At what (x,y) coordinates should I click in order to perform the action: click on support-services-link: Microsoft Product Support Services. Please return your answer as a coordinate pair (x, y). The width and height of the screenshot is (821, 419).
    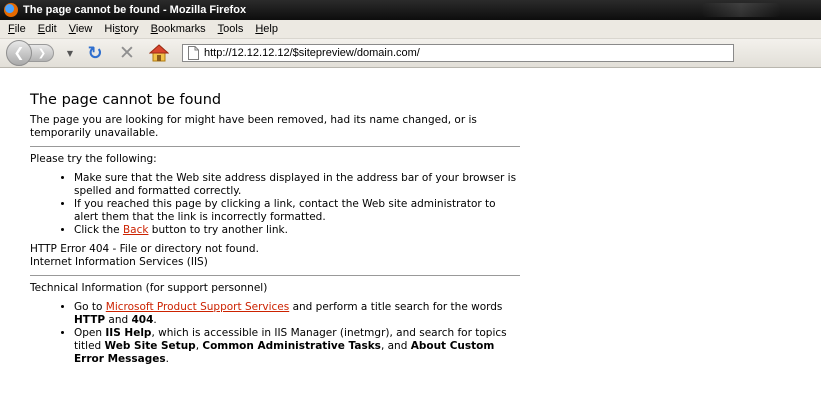
    Looking at the image, I should click on (197, 307).